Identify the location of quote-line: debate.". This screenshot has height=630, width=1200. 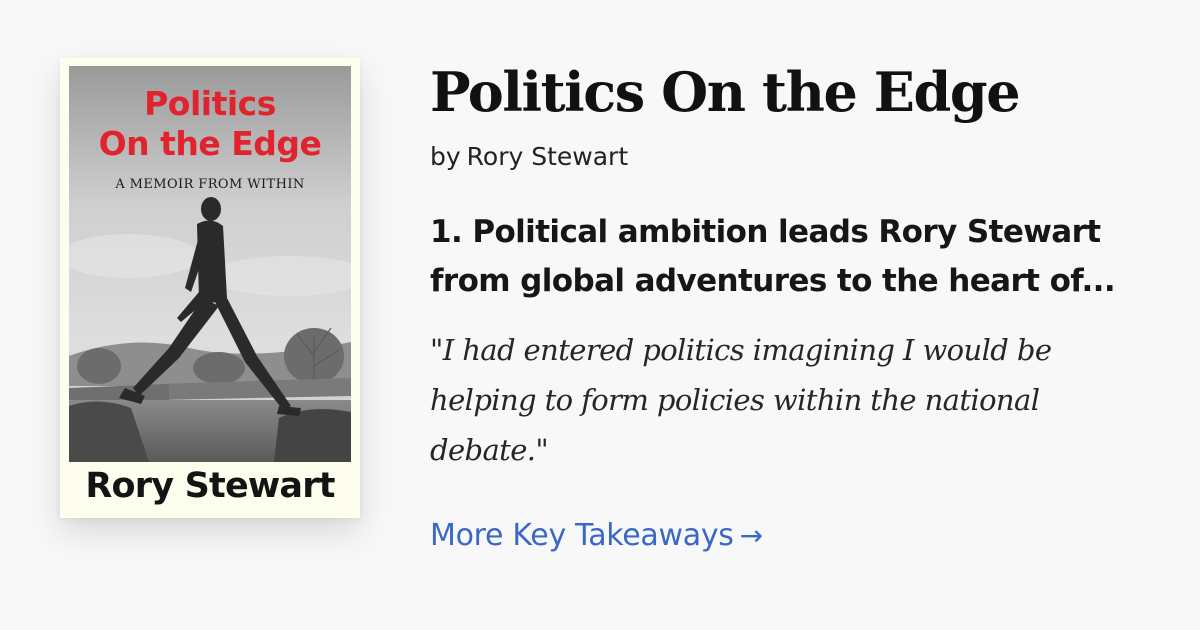
(489, 450).